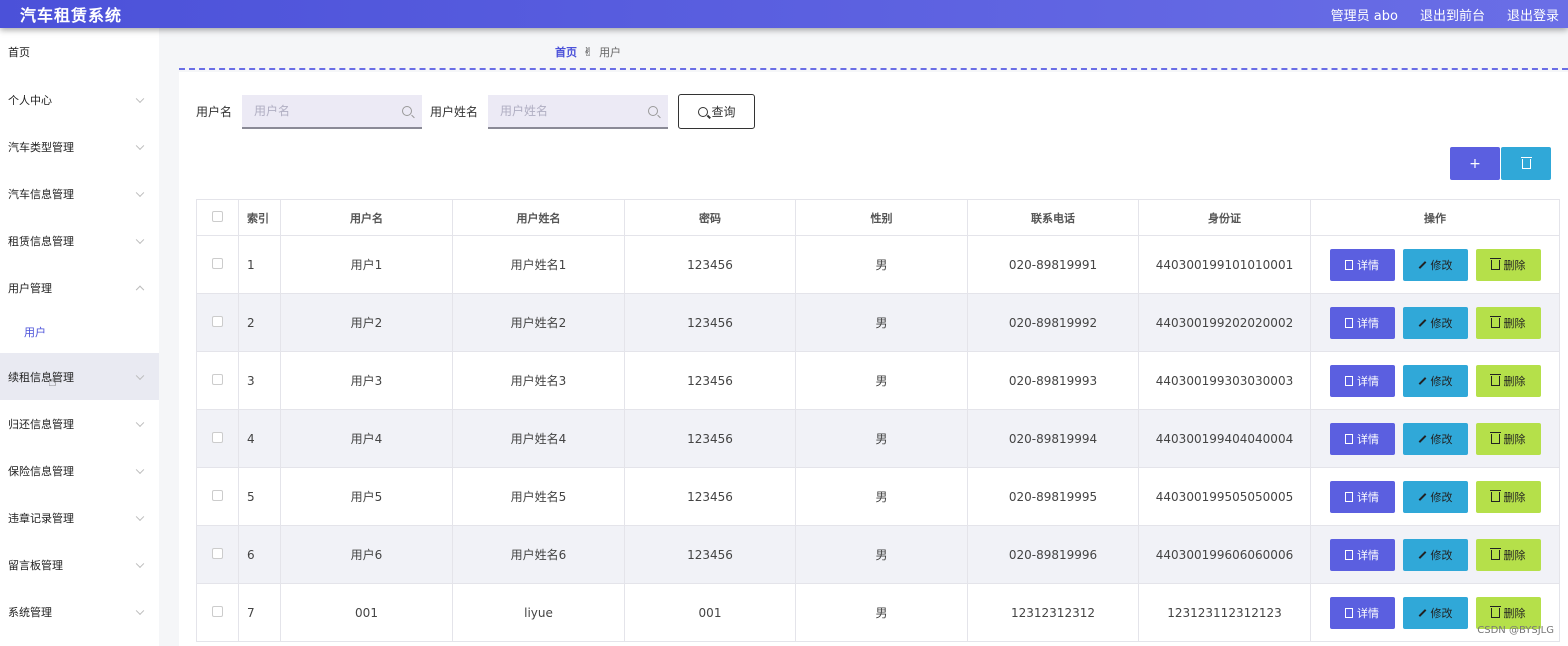 This screenshot has height=646, width=1568. I want to click on sidebar-item-label: 保险信息管理, so click(41, 471).